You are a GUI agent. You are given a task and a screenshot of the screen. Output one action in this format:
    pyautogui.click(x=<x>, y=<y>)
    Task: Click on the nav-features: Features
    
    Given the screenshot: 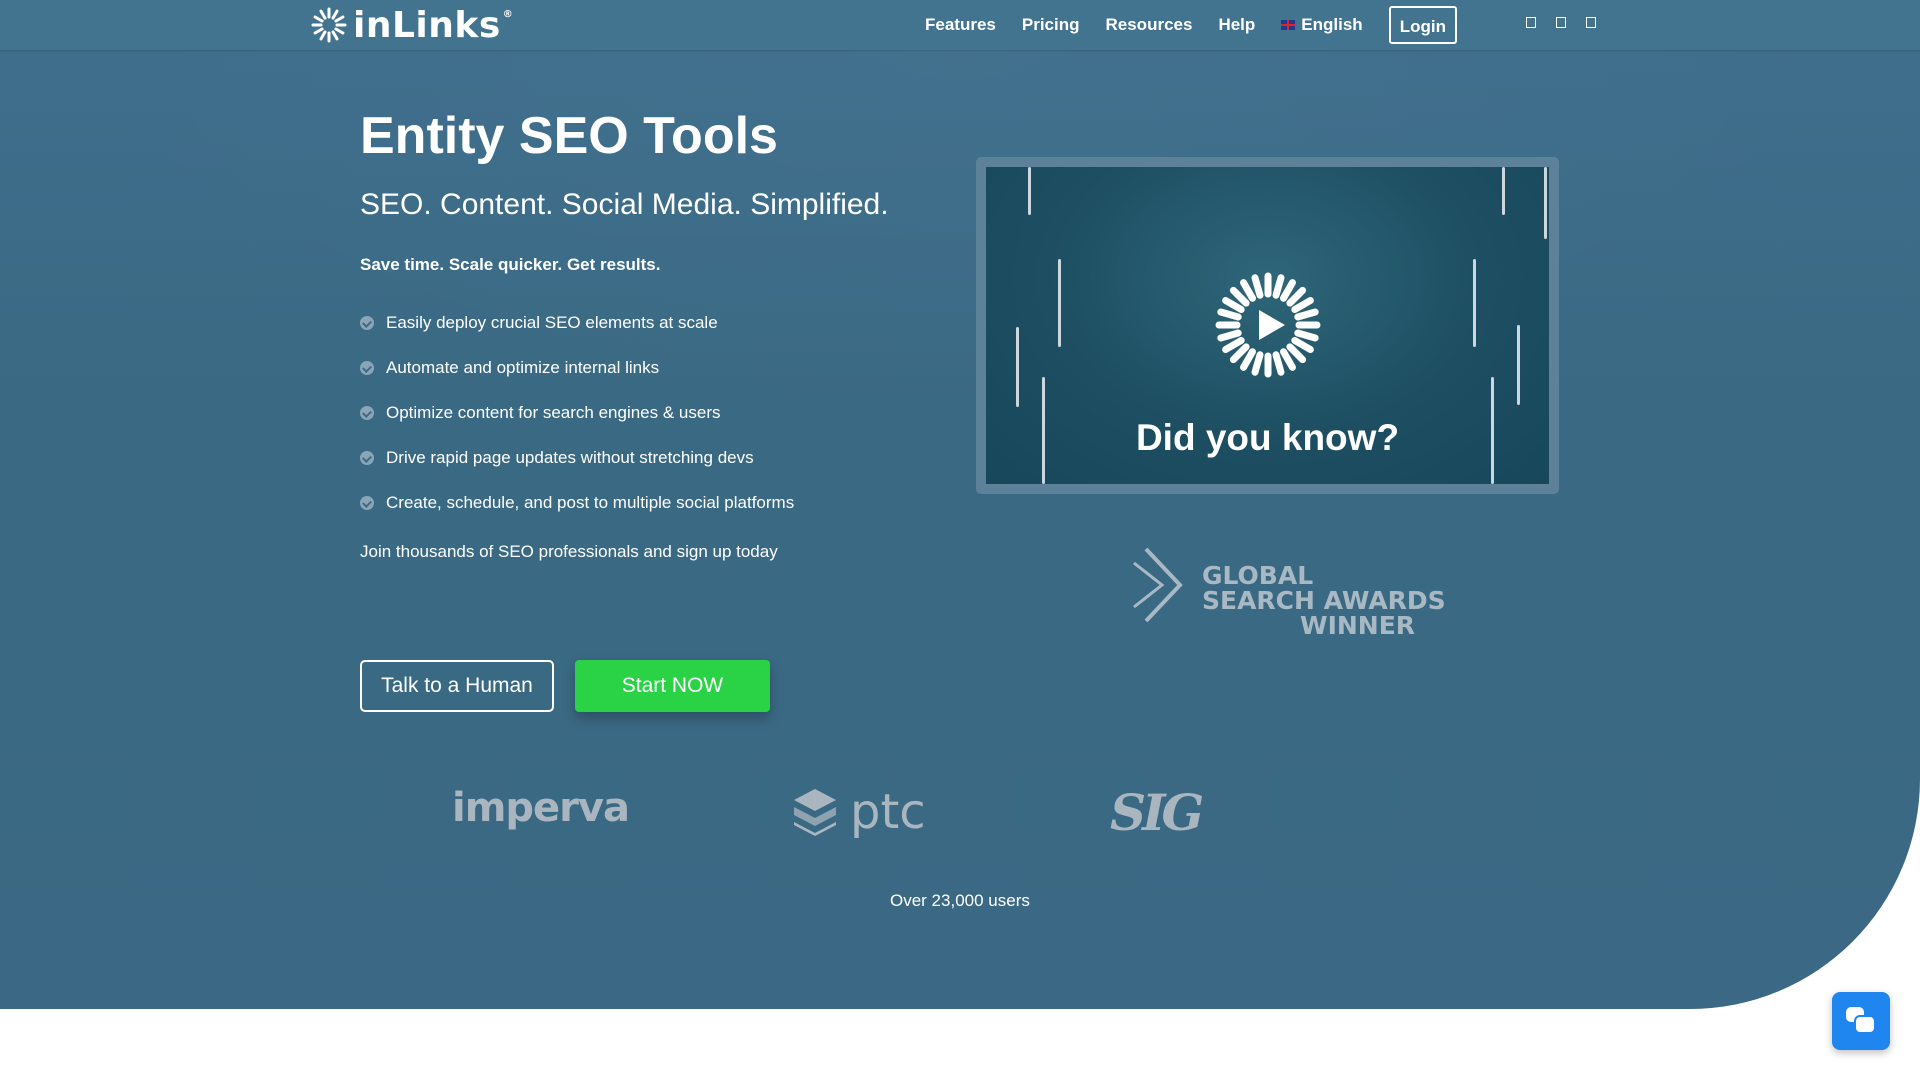 What is the action you would take?
    pyautogui.click(x=960, y=25)
    